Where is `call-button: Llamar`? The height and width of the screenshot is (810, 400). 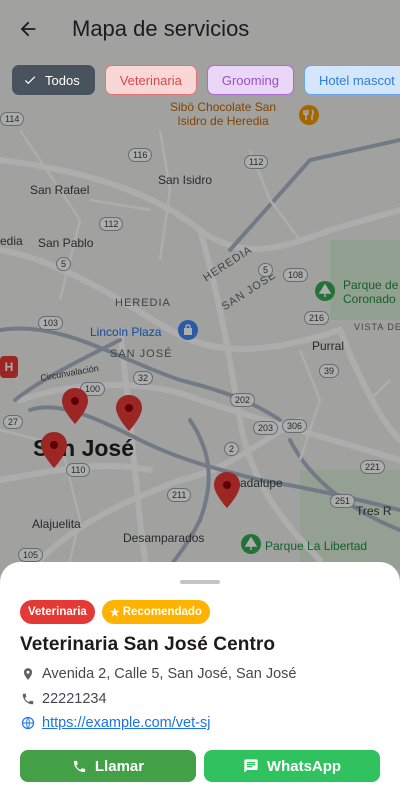
call-button: Llamar is located at coordinates (108, 766).